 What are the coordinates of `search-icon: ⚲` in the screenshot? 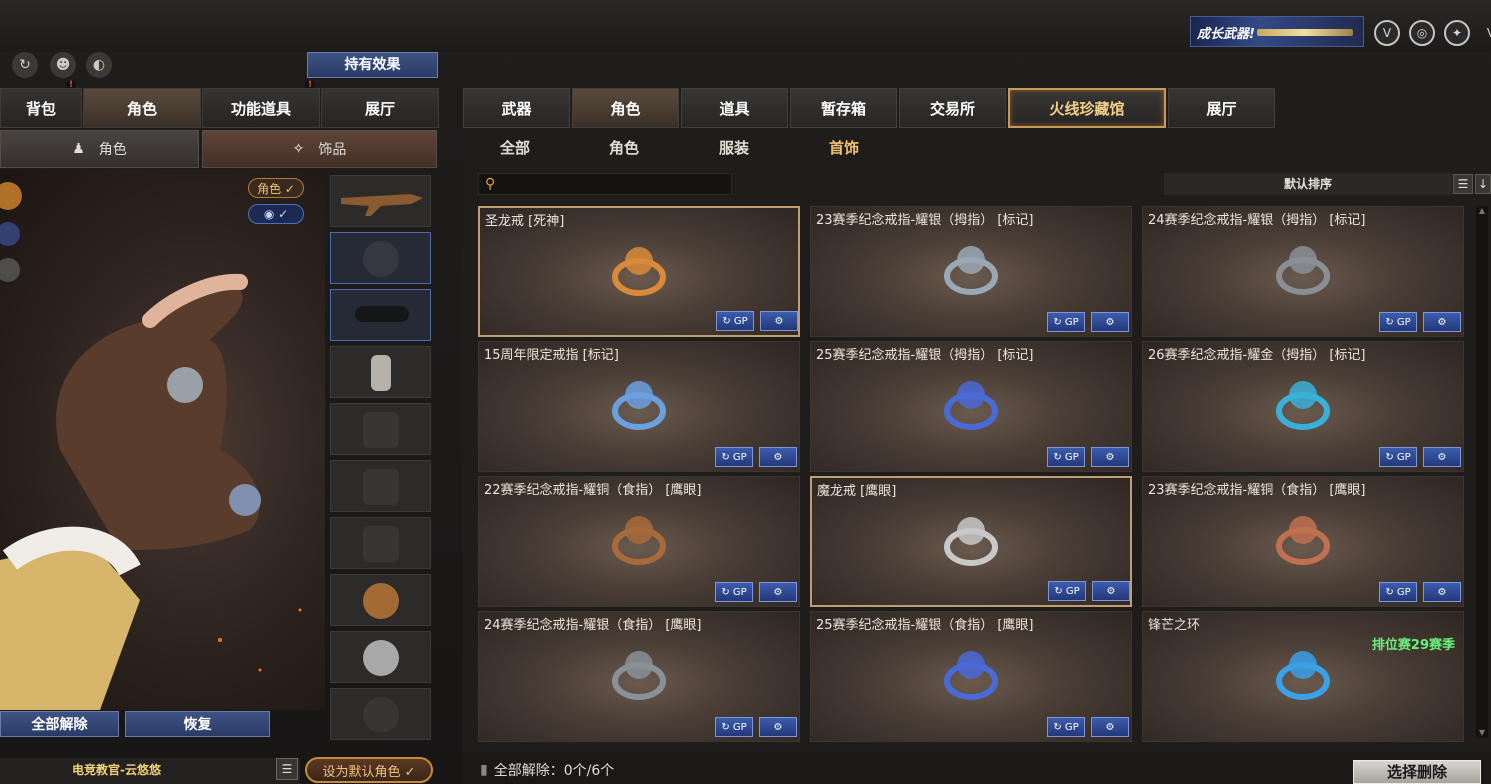 It's located at (490, 184).